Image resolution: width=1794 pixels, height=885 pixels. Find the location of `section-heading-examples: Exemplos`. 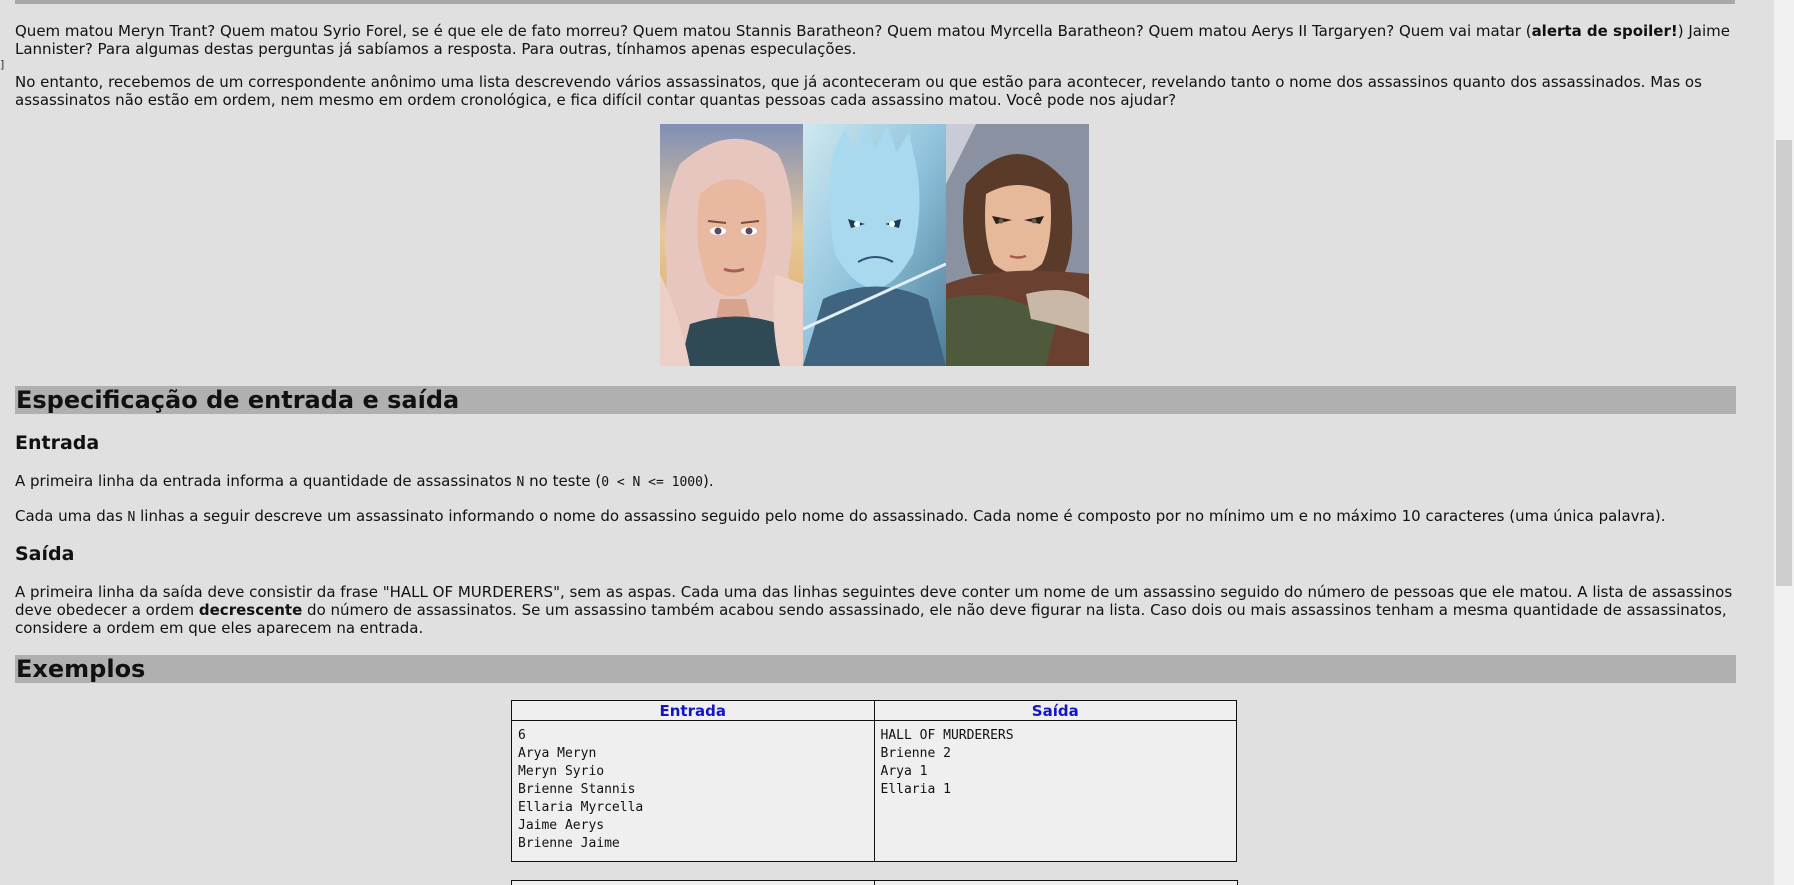

section-heading-examples: Exemplos is located at coordinates (875, 669).